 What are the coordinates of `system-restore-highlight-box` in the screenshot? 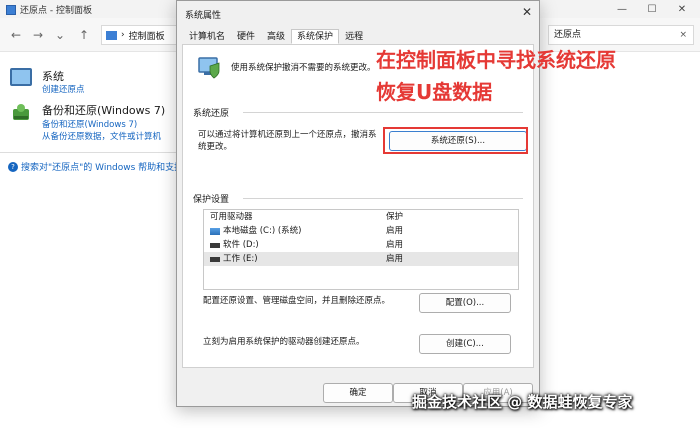 It's located at (455, 140).